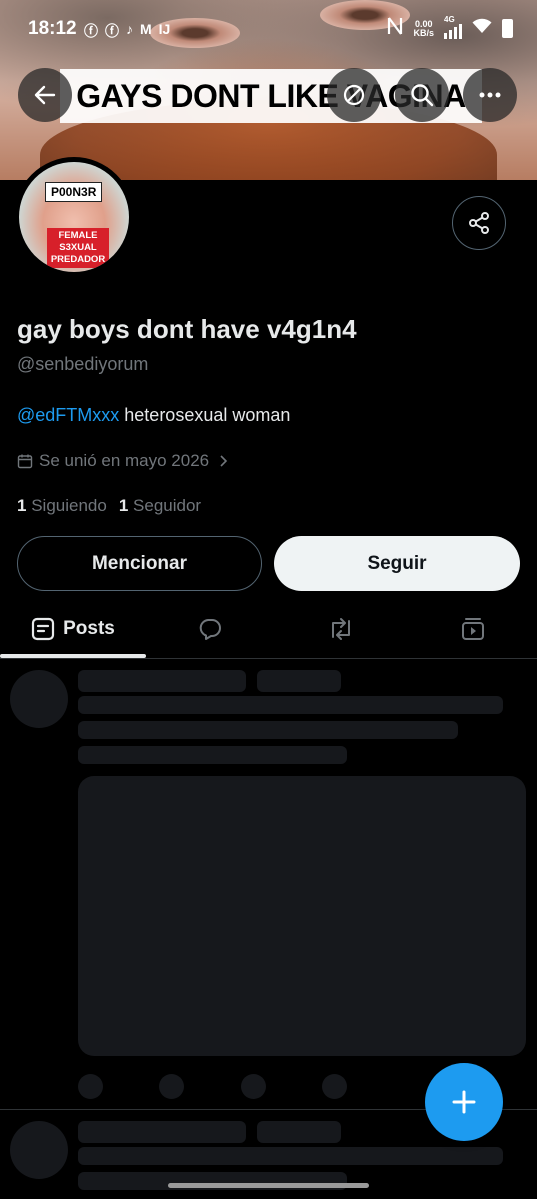 Image resolution: width=537 pixels, height=1199 pixels. What do you see at coordinates (74, 192) in the screenshot?
I see `avatar-tag: P00N3R` at bounding box center [74, 192].